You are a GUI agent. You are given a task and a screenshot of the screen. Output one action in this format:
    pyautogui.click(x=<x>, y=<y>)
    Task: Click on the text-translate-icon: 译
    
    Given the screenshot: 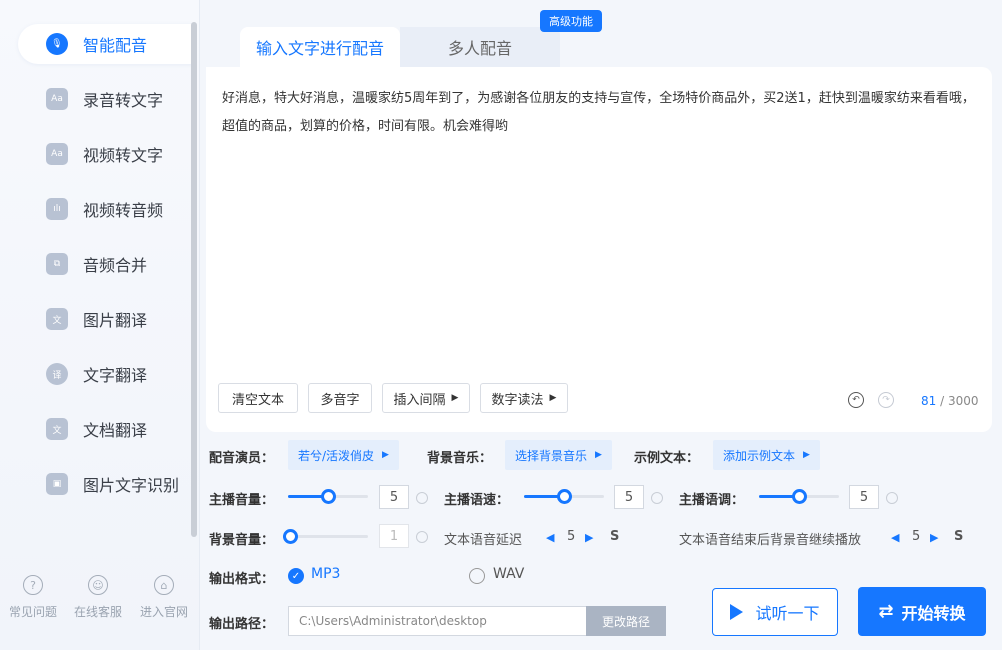 What is the action you would take?
    pyautogui.click(x=57, y=374)
    